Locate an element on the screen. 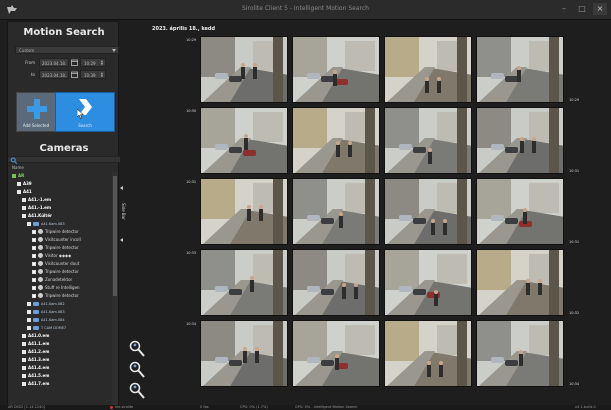 The width and height of the screenshot is (611, 410). row-start-time: 10:29 is located at coordinates (191, 40).